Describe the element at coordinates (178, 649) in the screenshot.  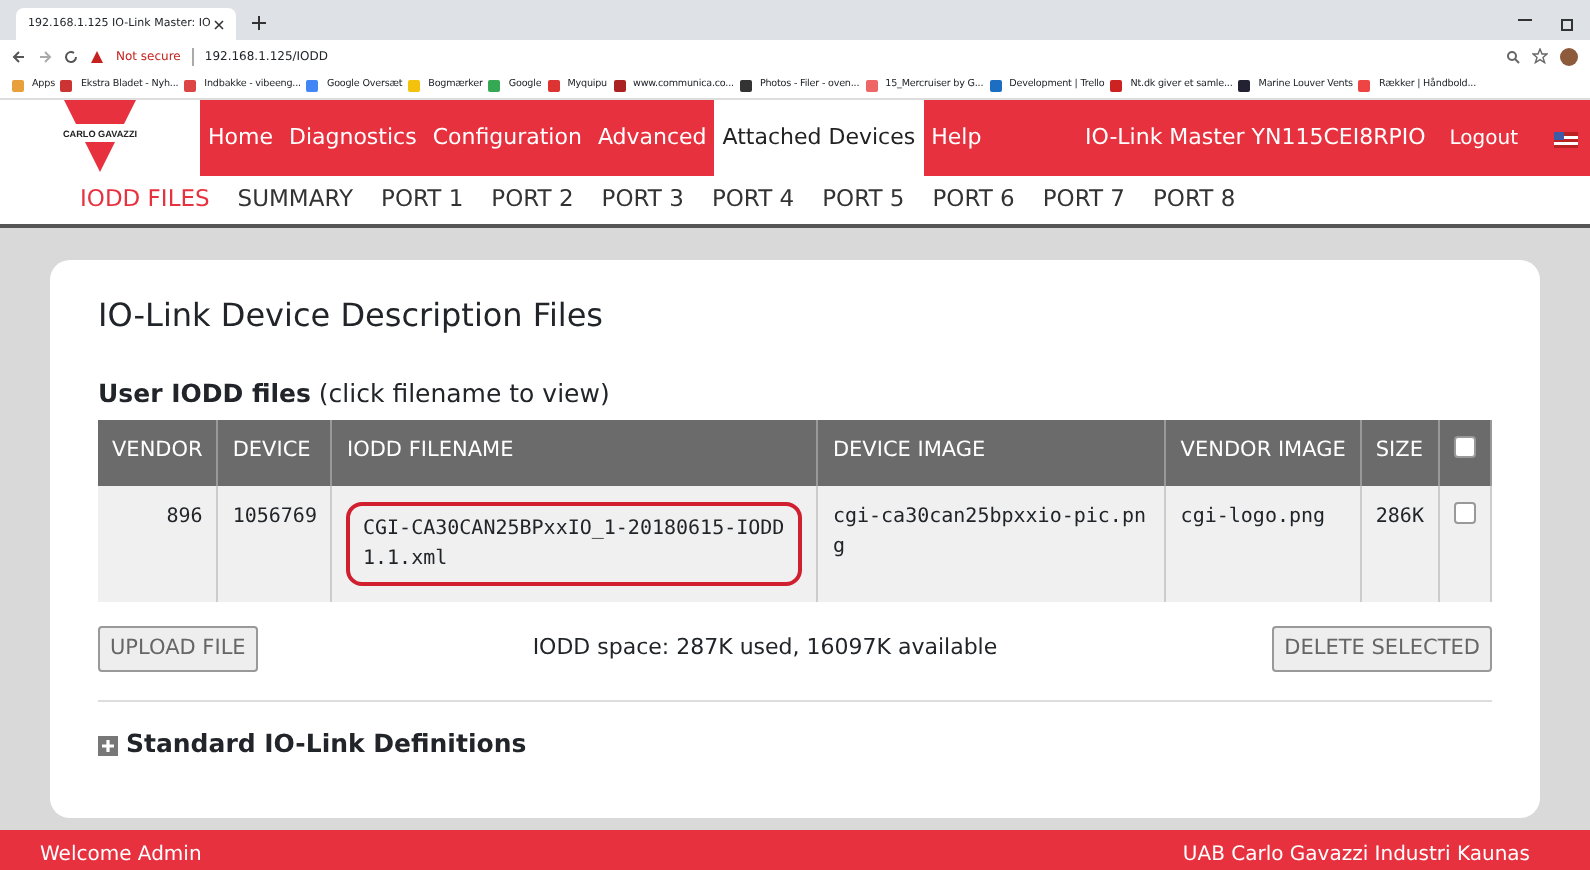
I see `upload-file-button: UPLOAD FILE` at that location.